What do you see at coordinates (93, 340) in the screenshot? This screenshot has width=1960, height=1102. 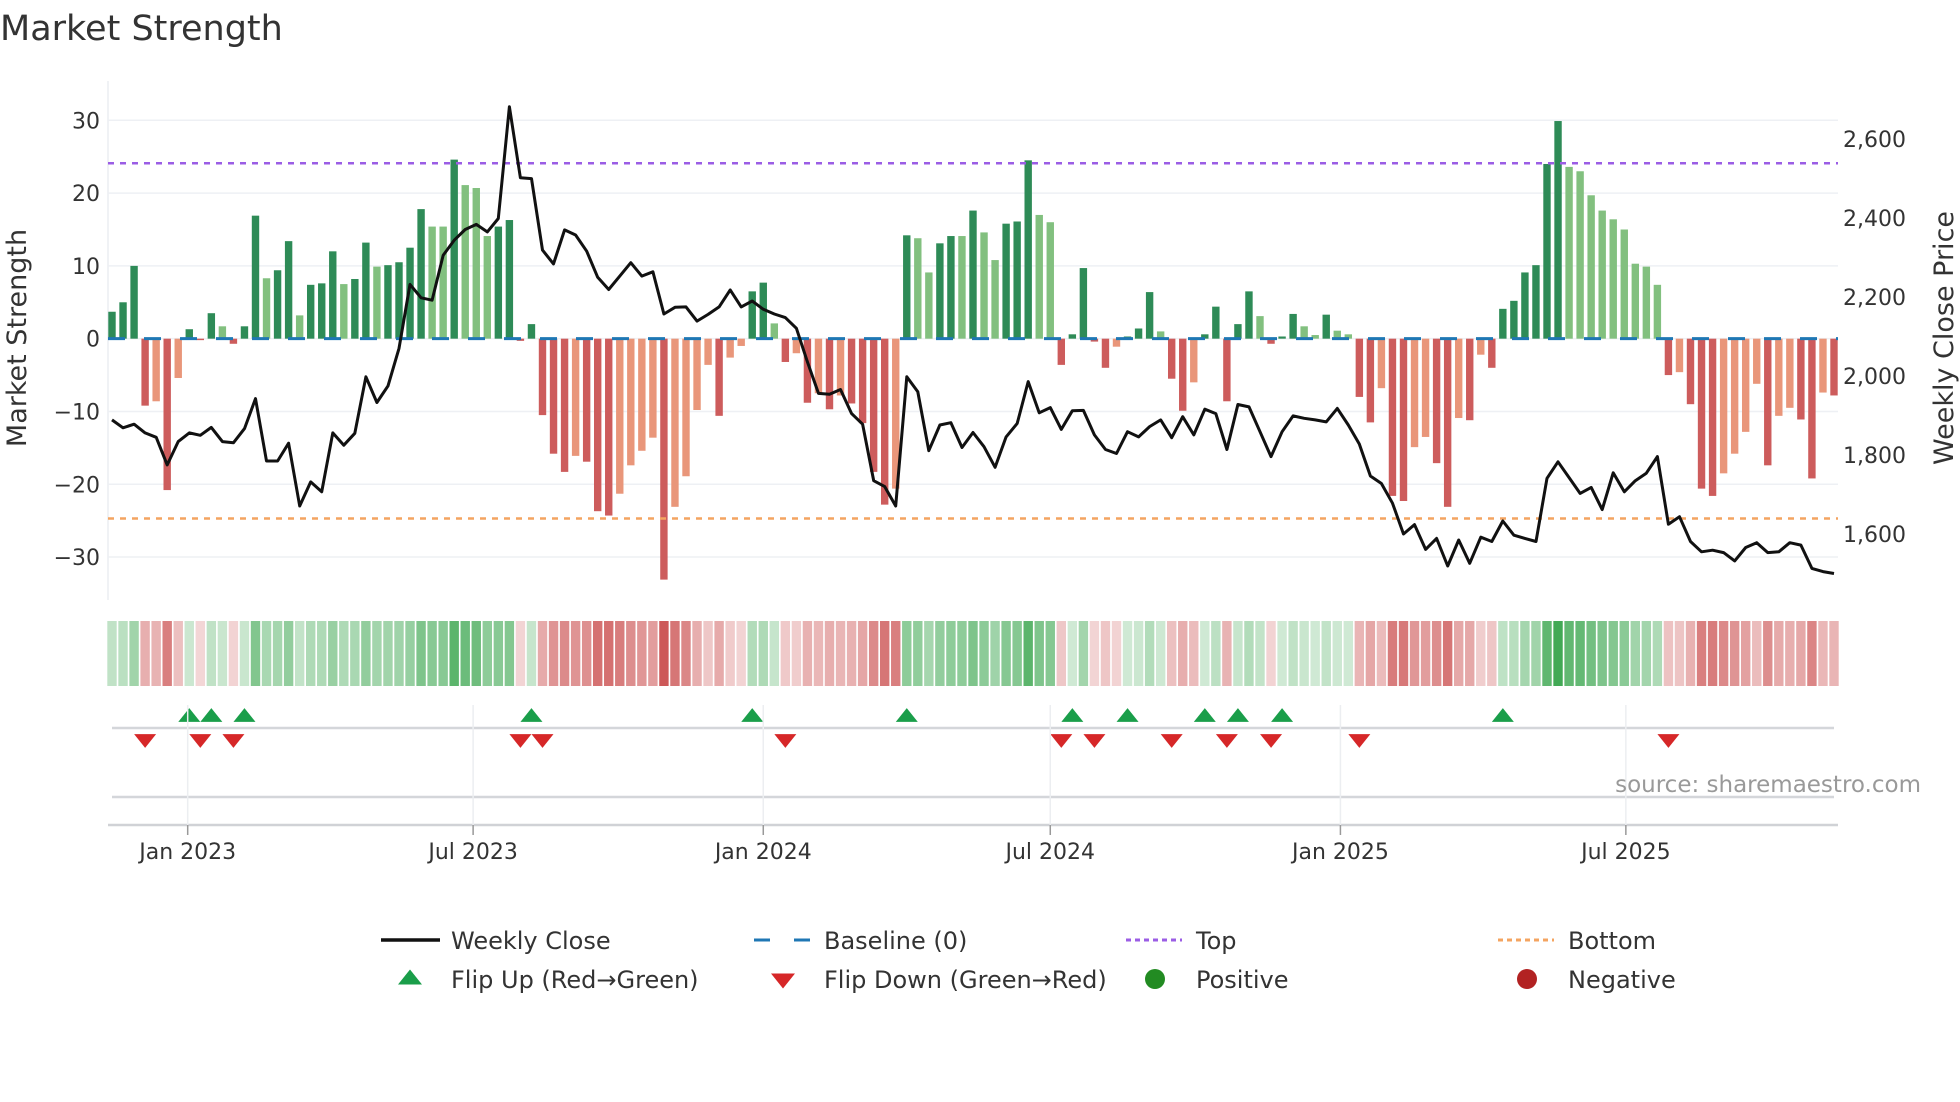 I see `y-tick-label: 0` at bounding box center [93, 340].